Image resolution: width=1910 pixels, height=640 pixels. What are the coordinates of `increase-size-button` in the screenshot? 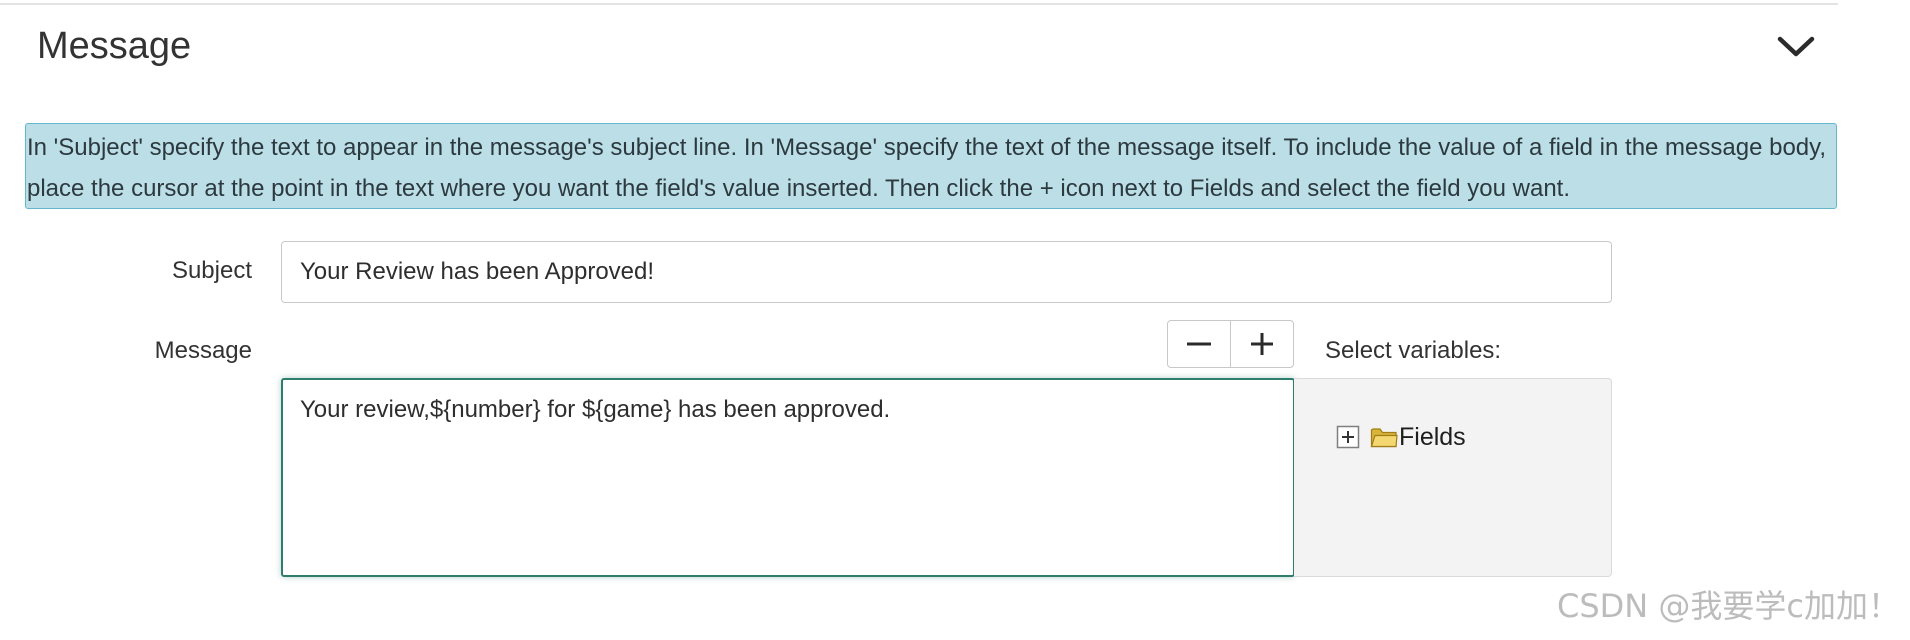 It's located at (1261, 344).